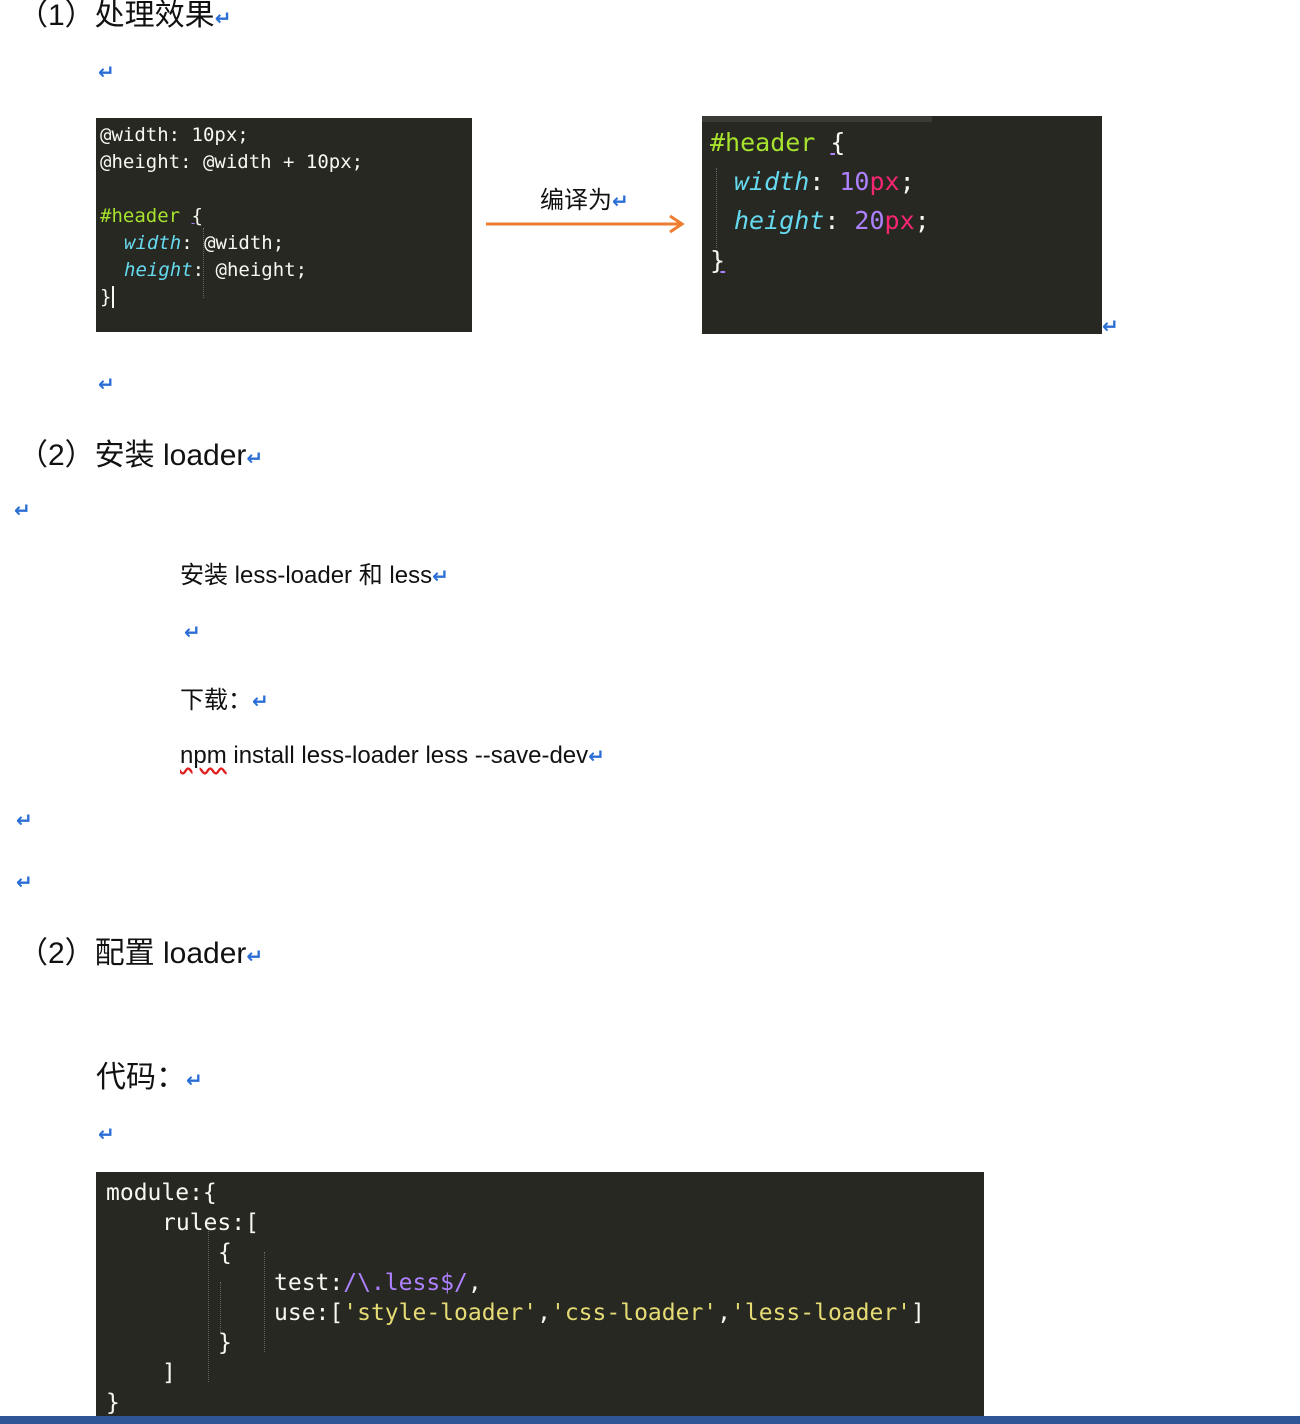 The image size is (1300, 1424). What do you see at coordinates (125, 16) in the screenshot?
I see `section-heading-1: （1）处理效果↵` at bounding box center [125, 16].